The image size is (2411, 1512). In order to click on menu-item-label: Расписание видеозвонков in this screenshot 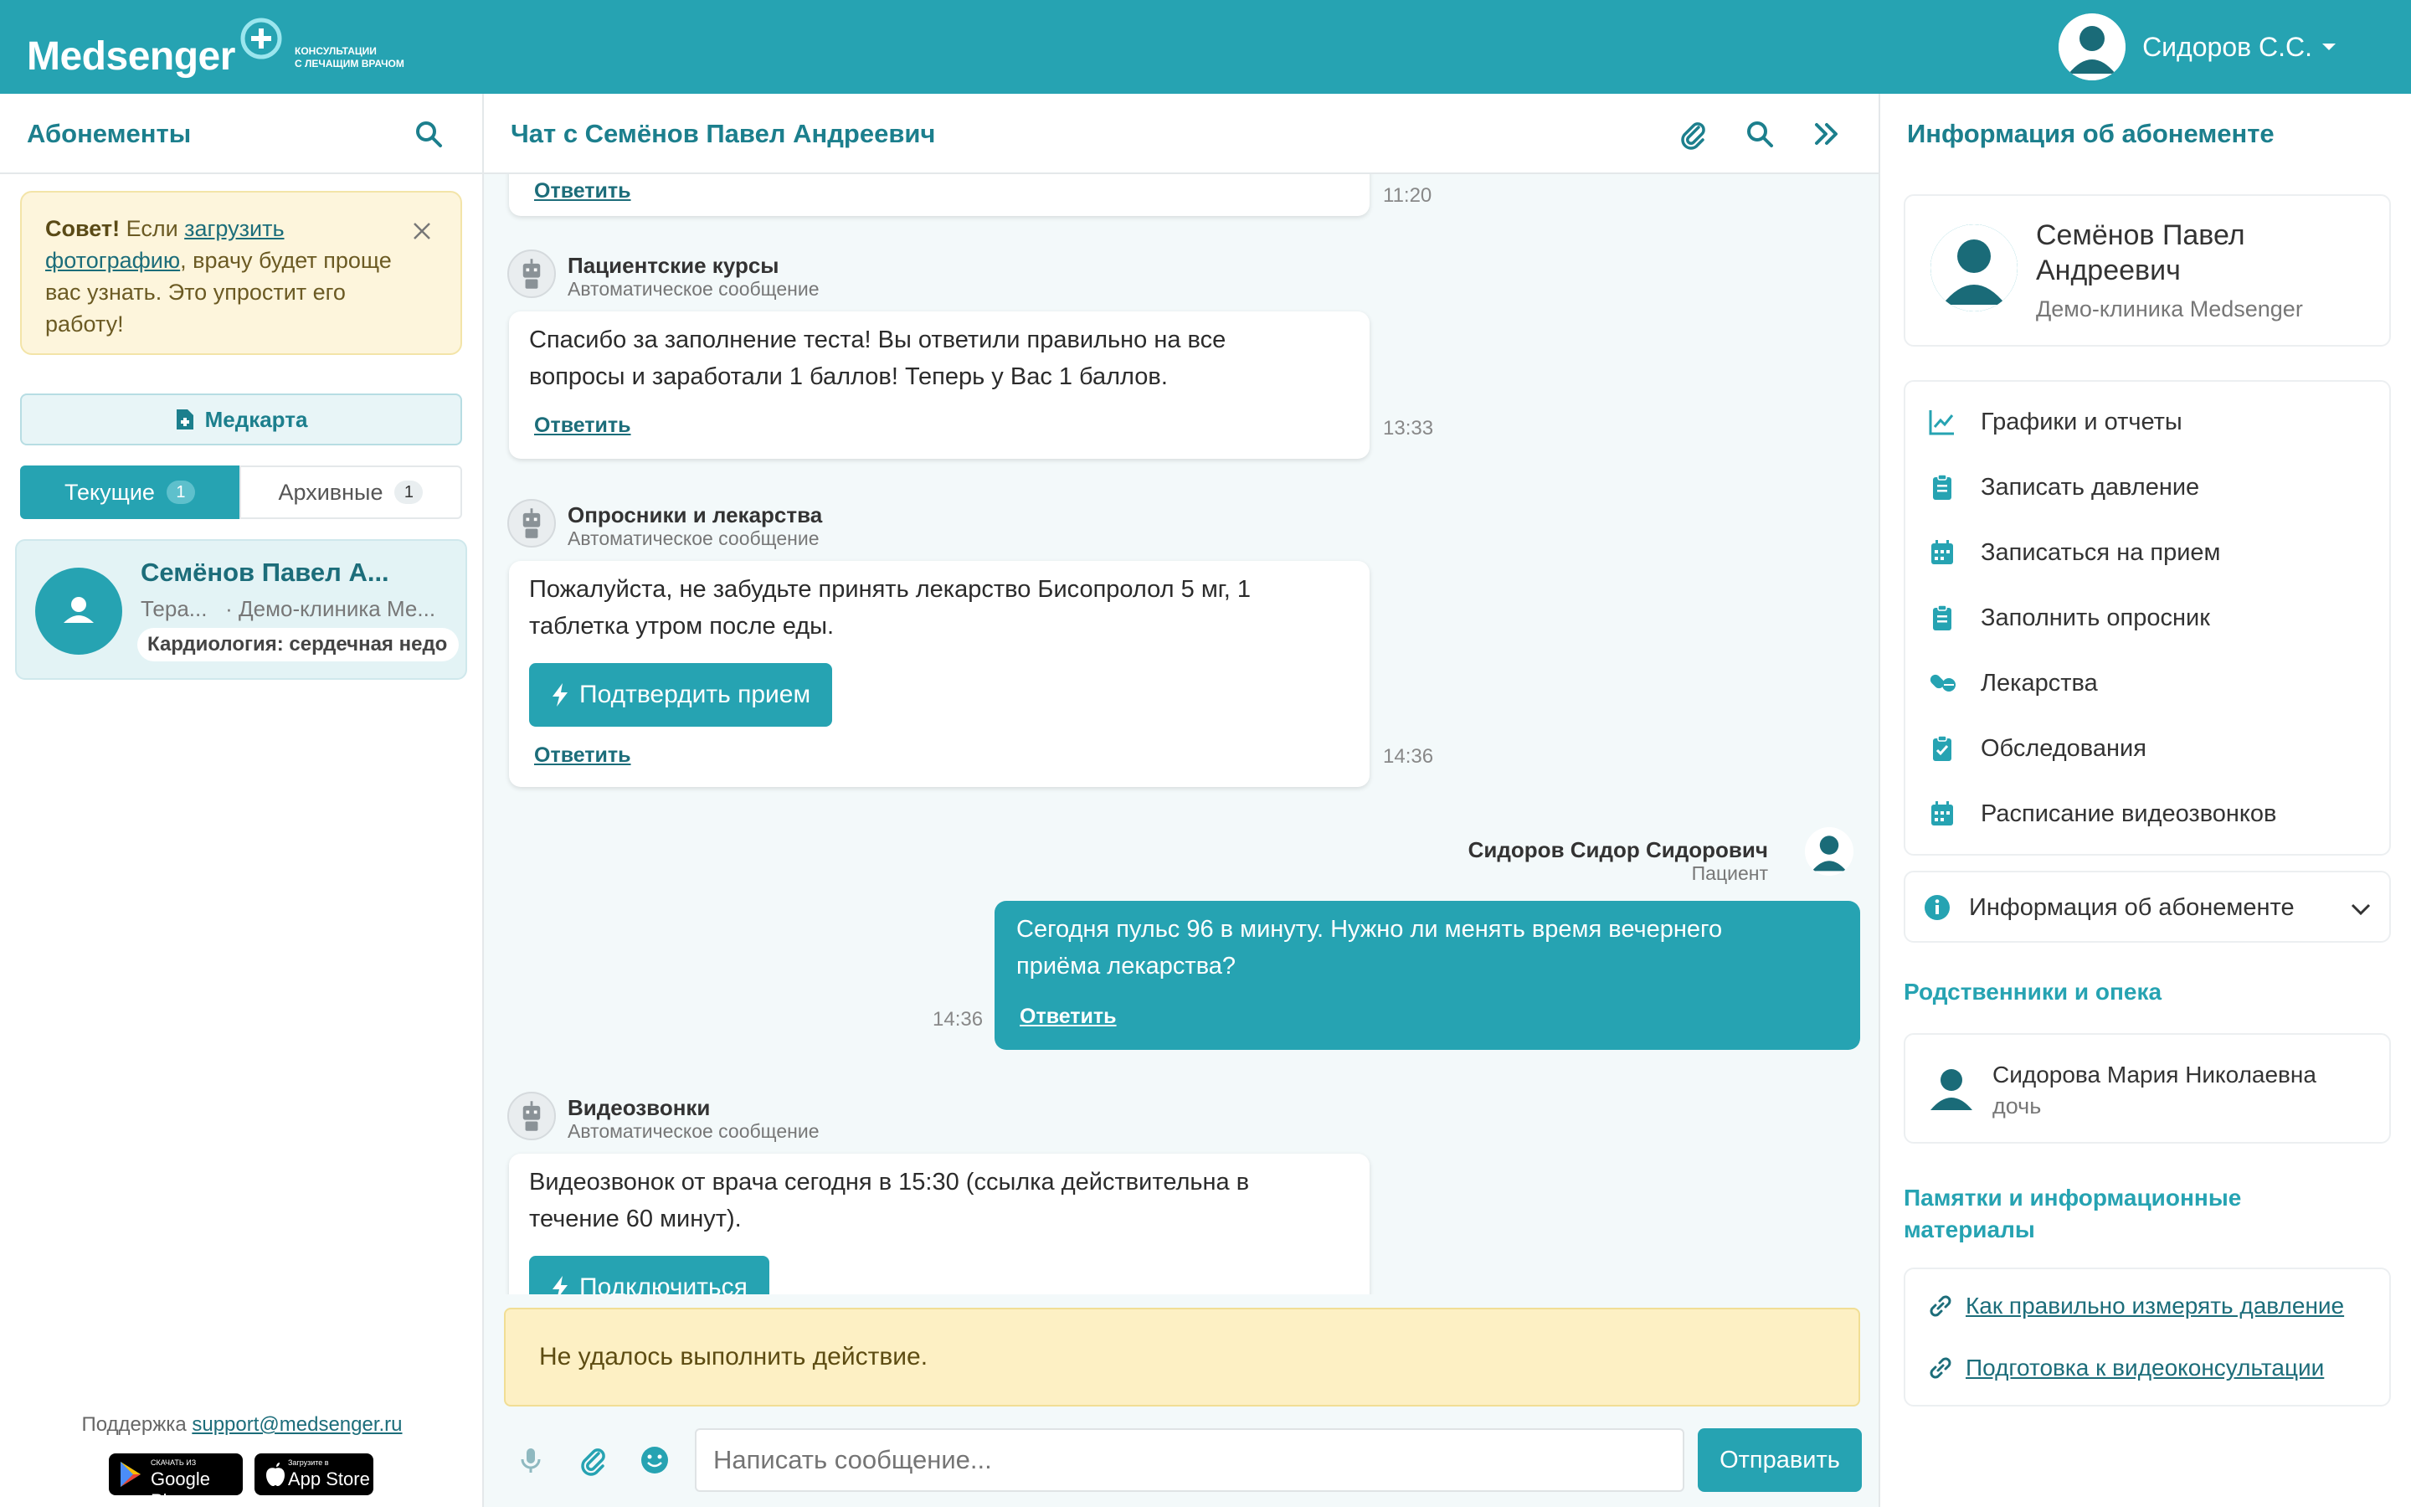, I will do `click(2129, 813)`.